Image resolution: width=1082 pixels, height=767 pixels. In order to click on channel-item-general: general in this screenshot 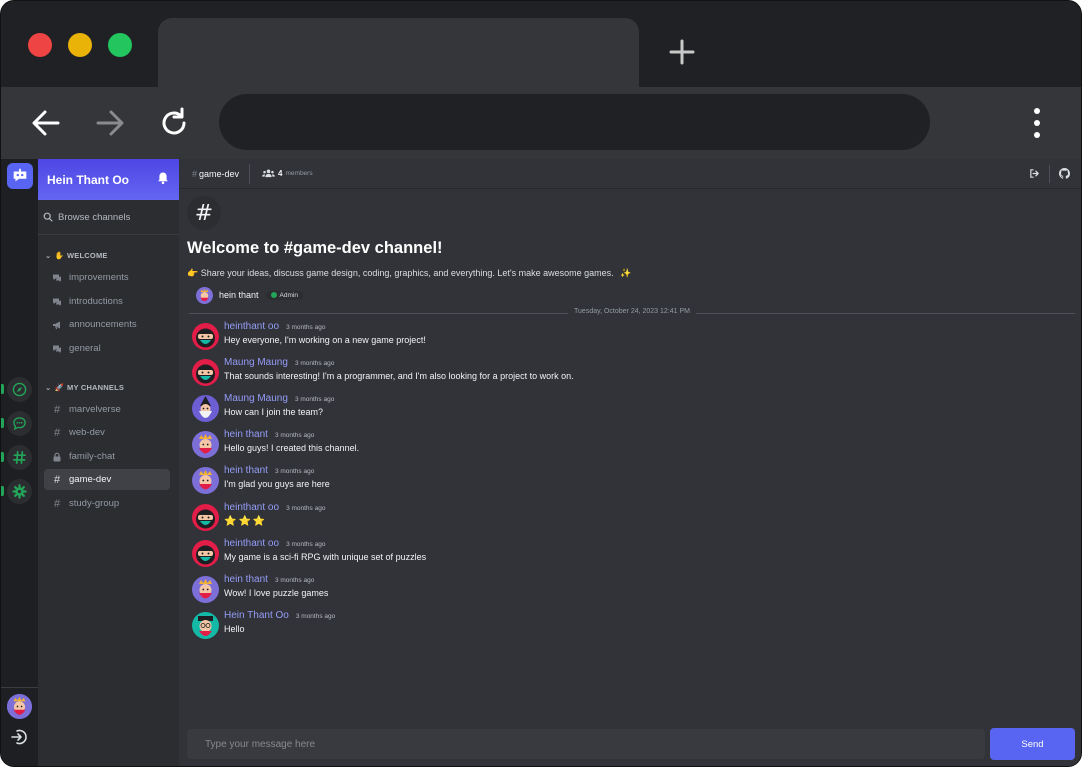, I will do `click(107, 348)`.